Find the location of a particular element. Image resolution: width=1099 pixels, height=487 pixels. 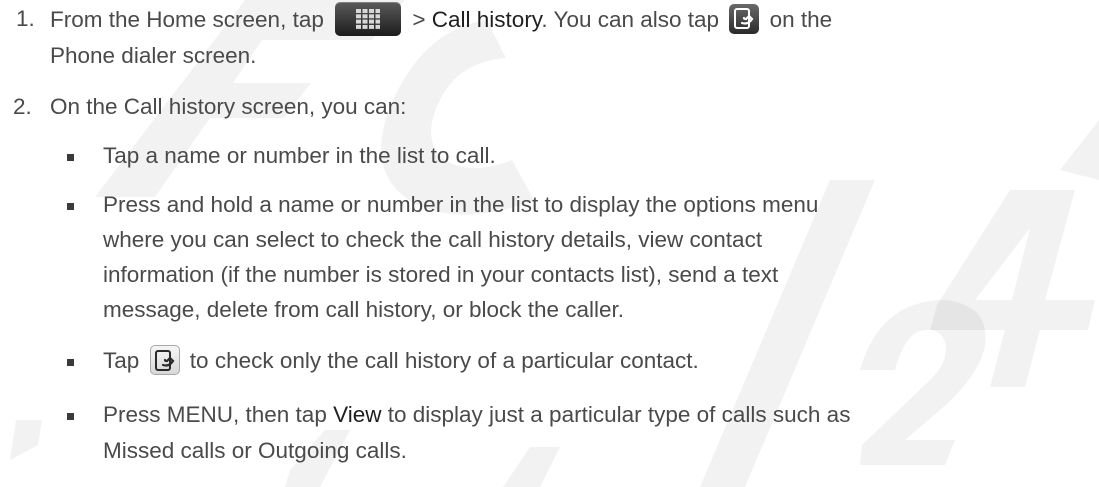

bullet-4-line-2: Missed calls or Outgoing calls. is located at coordinates (255, 450).